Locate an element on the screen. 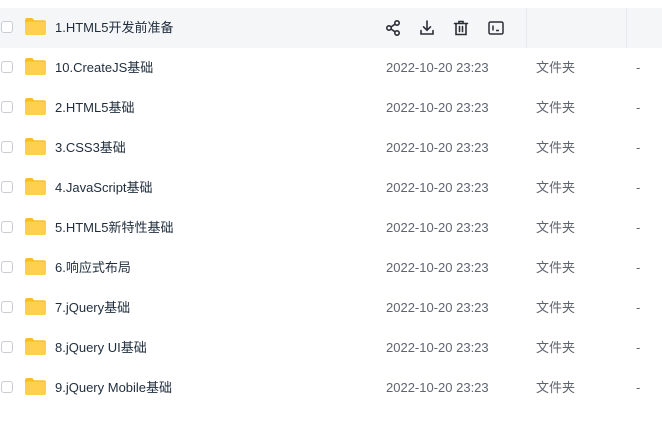  table-row: 9.jQuery Mobile基础 2022-10-20 23:23 文件夹 - is located at coordinates (331, 388).